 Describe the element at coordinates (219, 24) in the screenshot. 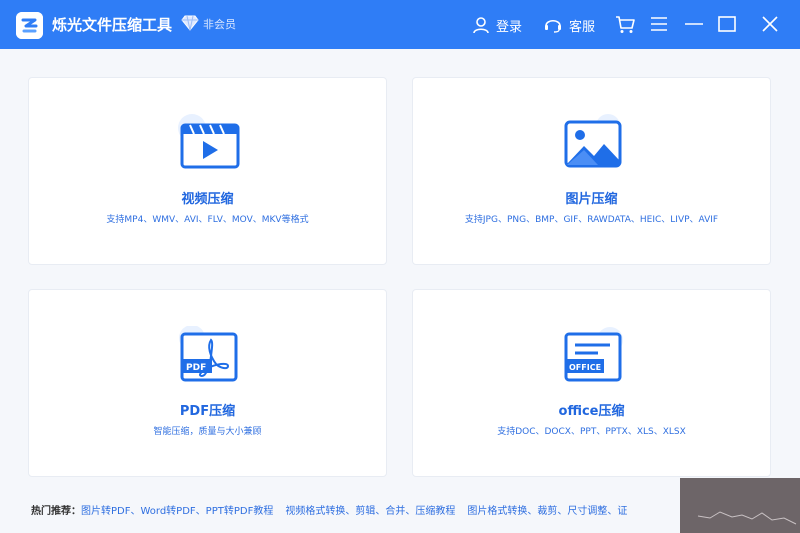

I see `membership-status: 非会员` at that location.